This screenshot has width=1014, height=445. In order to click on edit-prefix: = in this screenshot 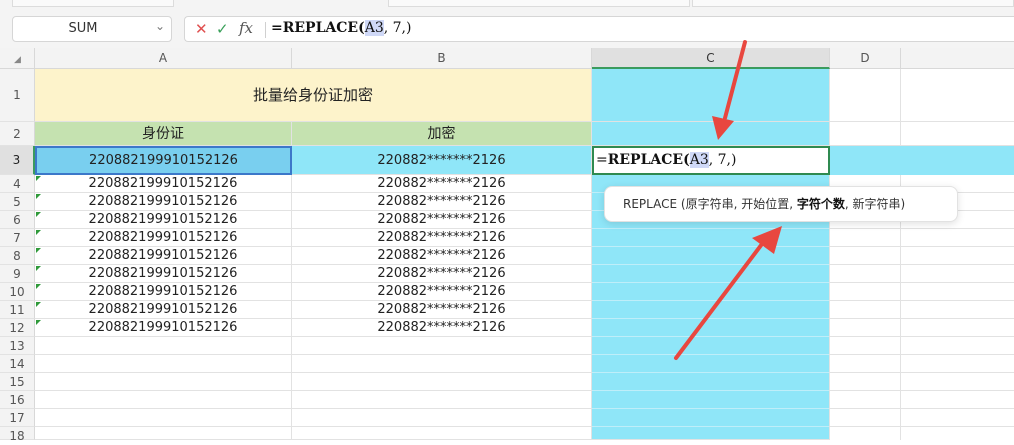, I will do `click(602, 160)`.